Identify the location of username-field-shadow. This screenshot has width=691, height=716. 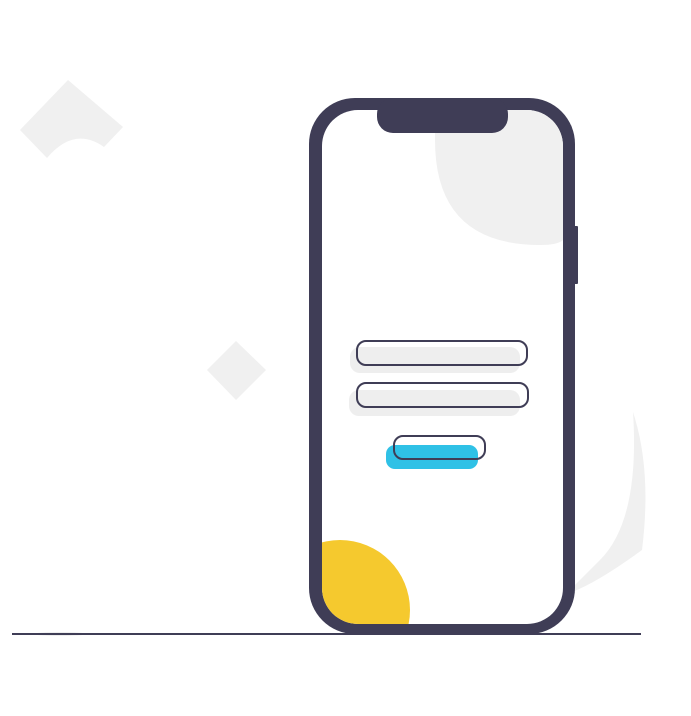
(435, 360).